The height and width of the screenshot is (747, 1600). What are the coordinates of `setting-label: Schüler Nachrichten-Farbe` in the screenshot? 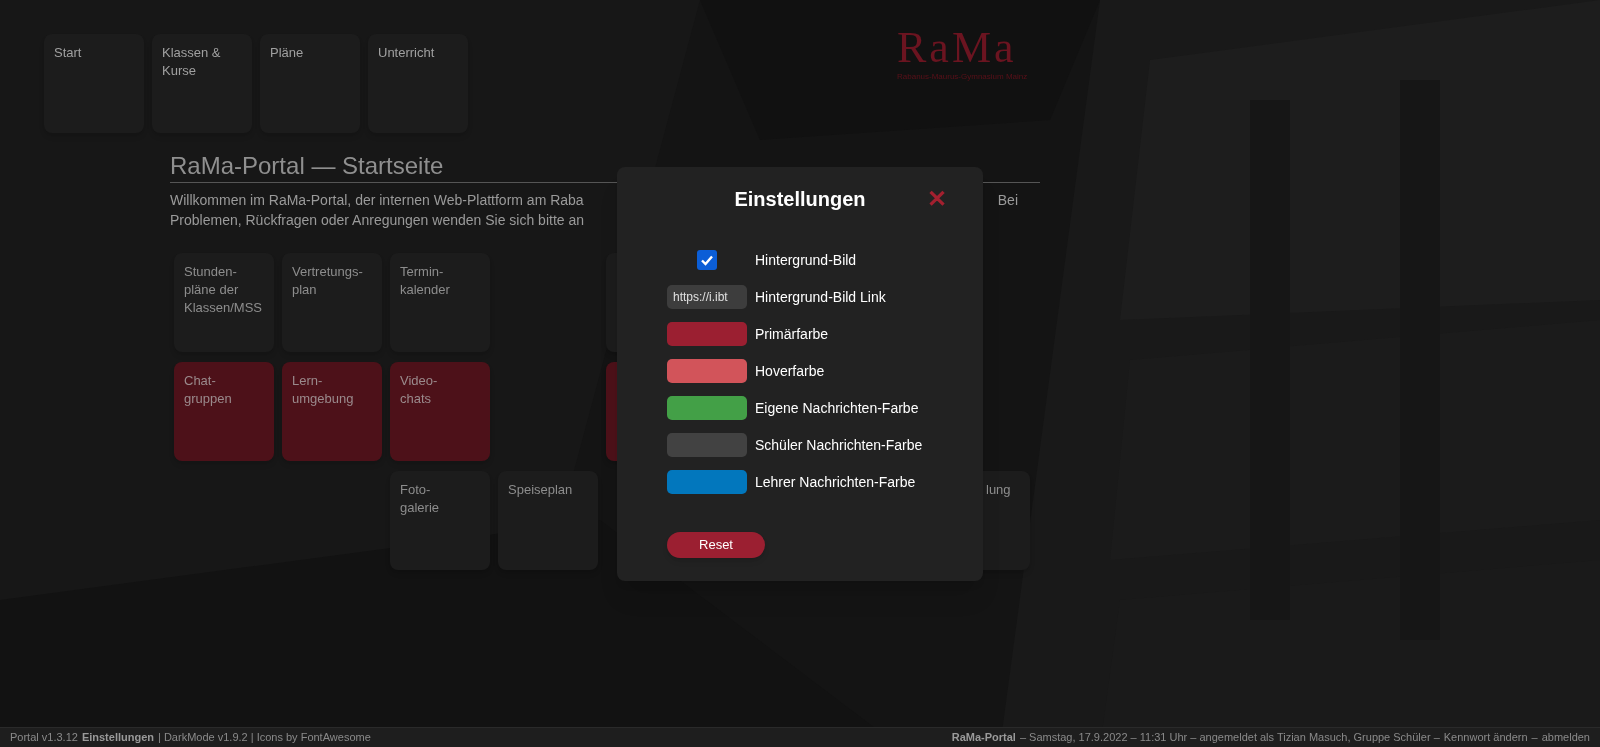 It's located at (839, 445).